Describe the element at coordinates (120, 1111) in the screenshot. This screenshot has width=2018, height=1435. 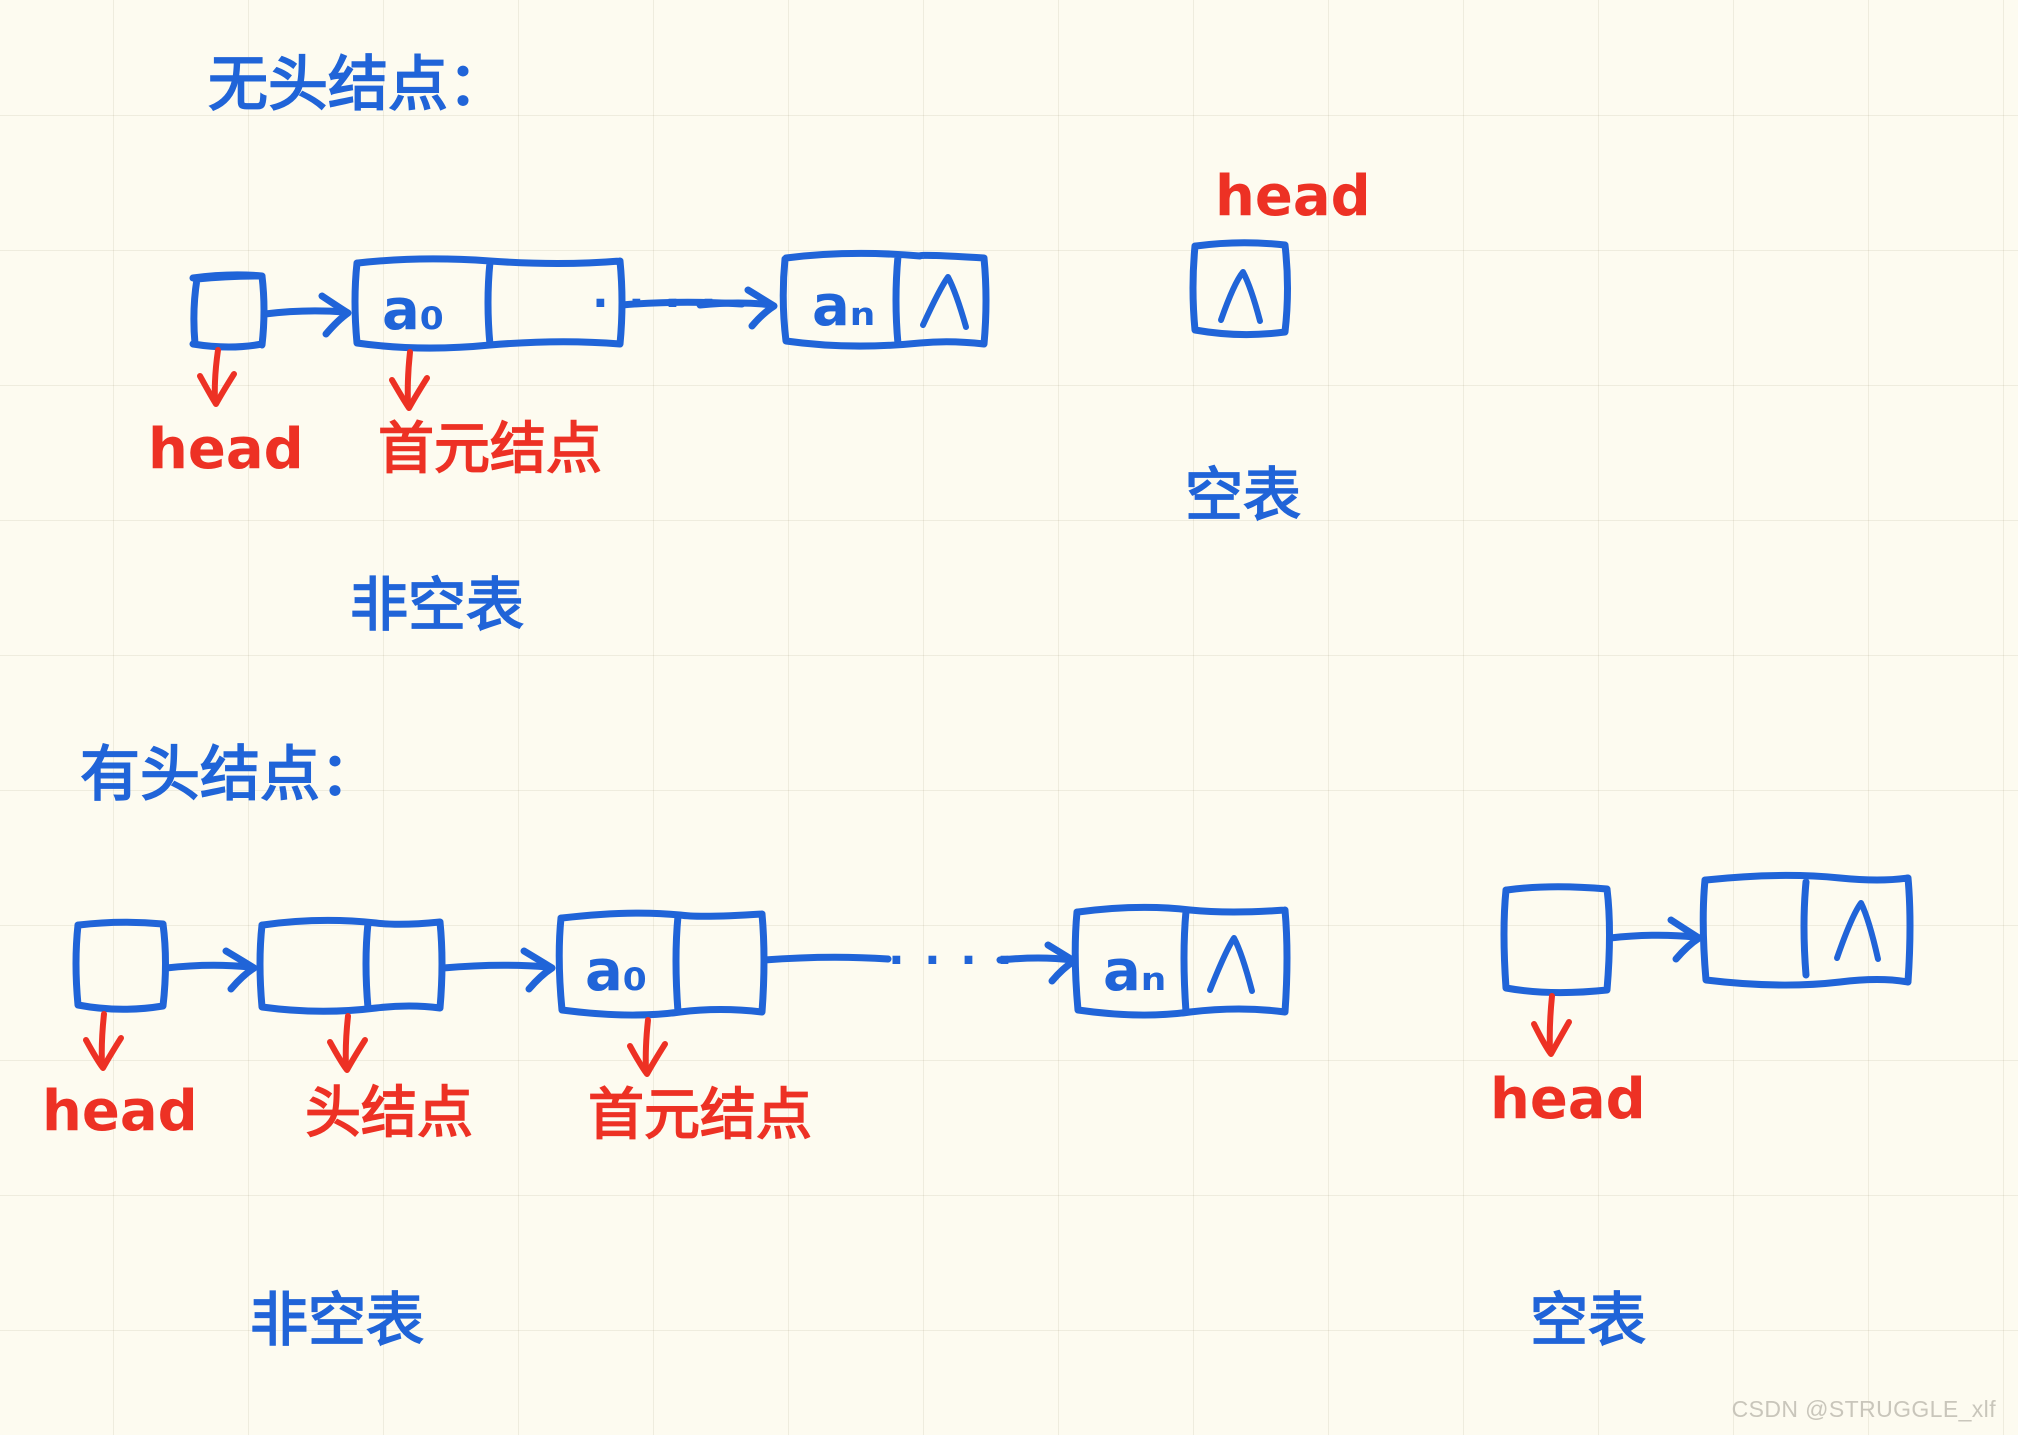
I see `label-head-2: head` at that location.